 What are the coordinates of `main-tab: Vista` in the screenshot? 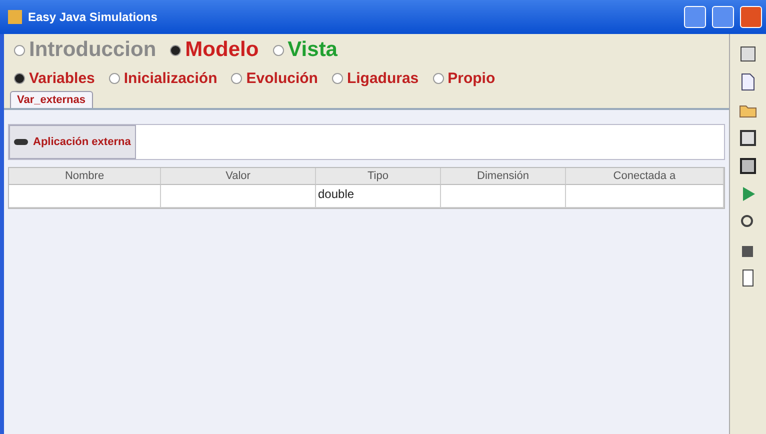 It's located at (305, 50).